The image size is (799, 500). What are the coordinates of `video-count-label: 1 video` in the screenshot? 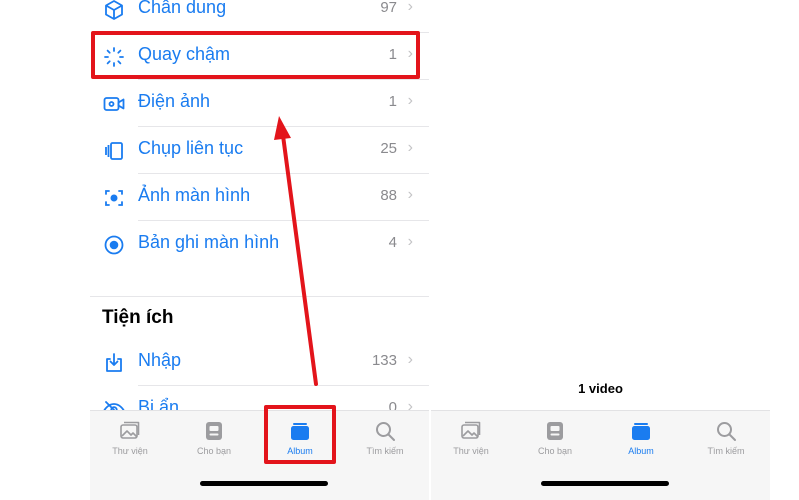 It's located at (600, 388).